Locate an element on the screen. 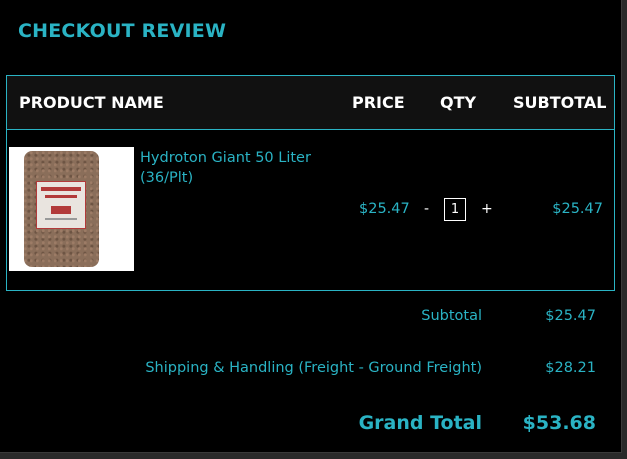  qty-decrement-button: - is located at coordinates (426, 209).